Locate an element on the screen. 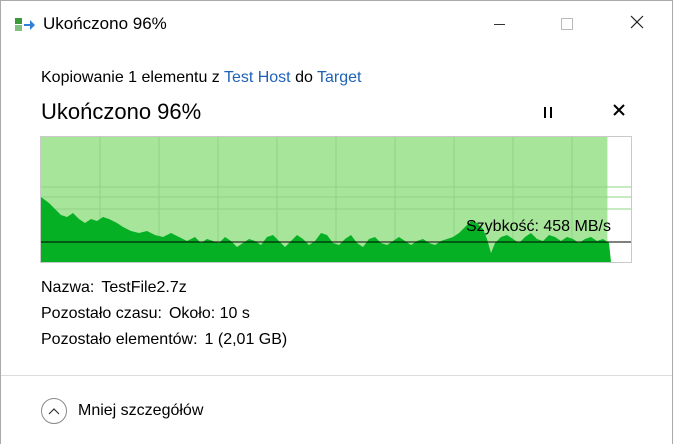 This screenshot has height=444, width=673. title-bar: Ukończono 96% is located at coordinates (336, 24).